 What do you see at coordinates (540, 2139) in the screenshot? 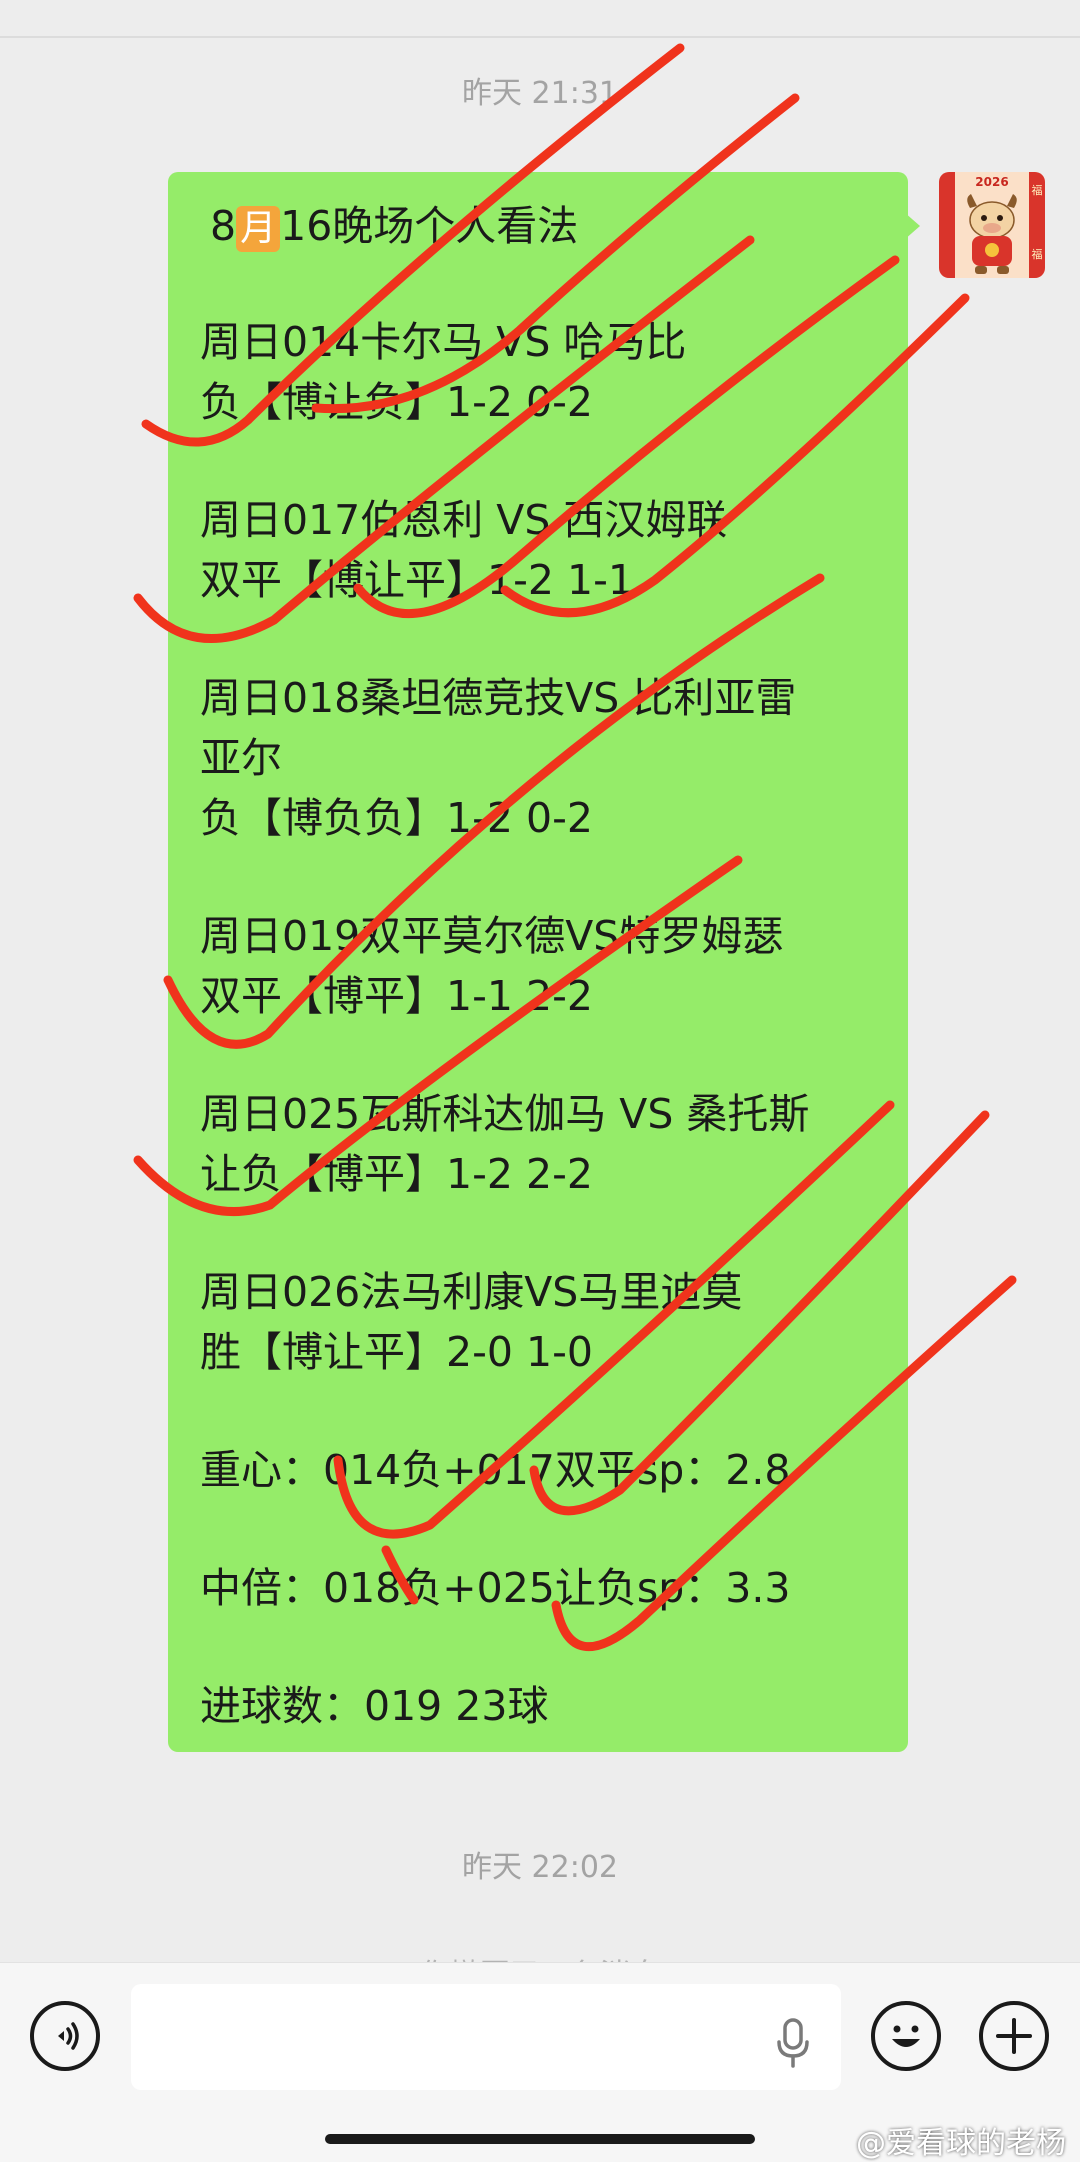
I see `home-indicator` at bounding box center [540, 2139].